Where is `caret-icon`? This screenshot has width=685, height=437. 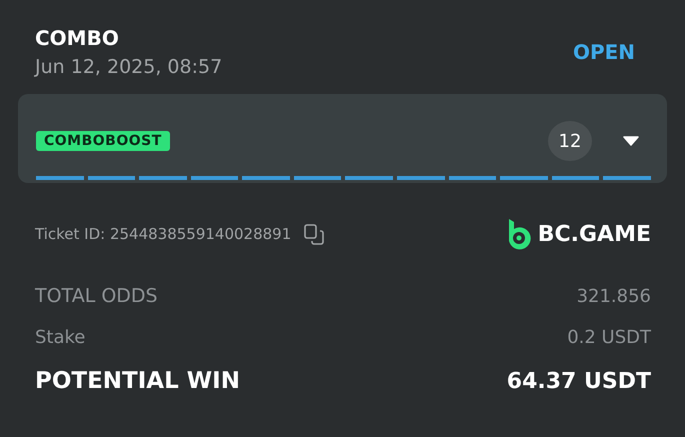 caret-icon is located at coordinates (631, 141).